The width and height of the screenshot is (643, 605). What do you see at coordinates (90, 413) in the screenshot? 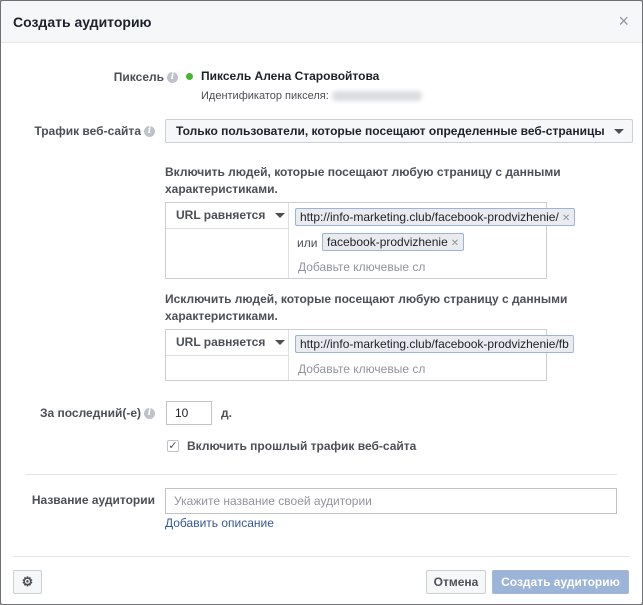
I see `retention-label: За последний(-е)` at bounding box center [90, 413].